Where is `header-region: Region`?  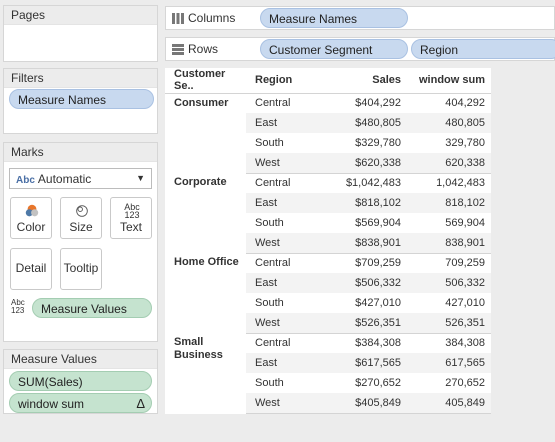
header-region: Region is located at coordinates (279, 81).